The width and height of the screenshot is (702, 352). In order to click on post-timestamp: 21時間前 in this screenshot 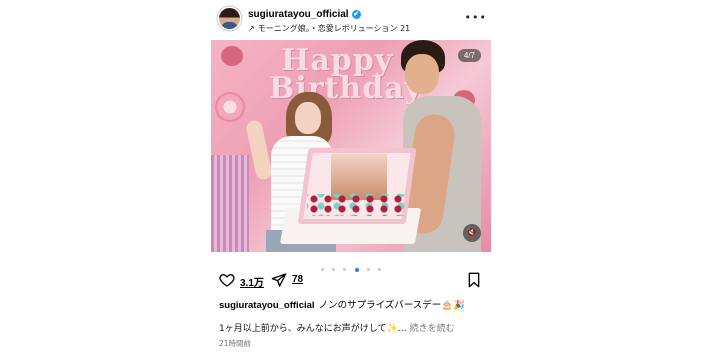, I will do `click(235, 343)`.